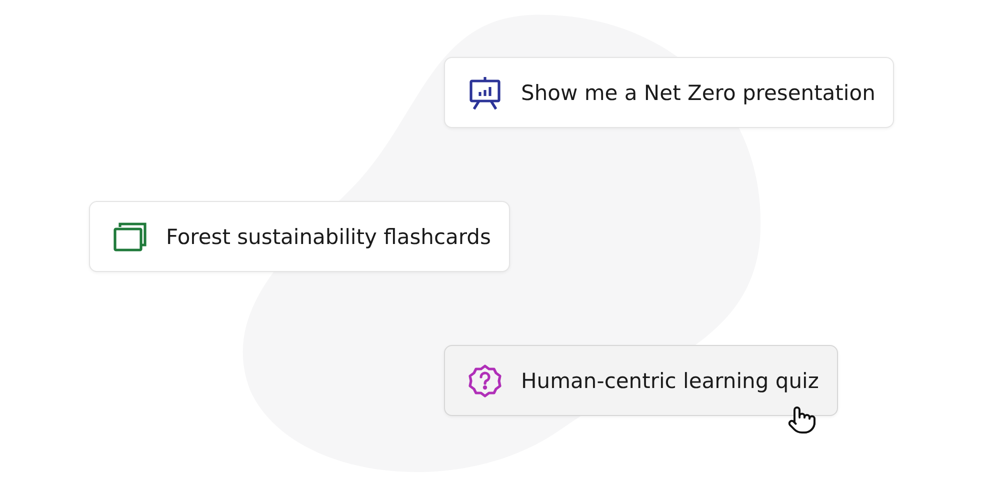  Describe the element at coordinates (698, 92) in the screenshot. I see `suggestion-label: Show me a Net Zero presentation` at that location.